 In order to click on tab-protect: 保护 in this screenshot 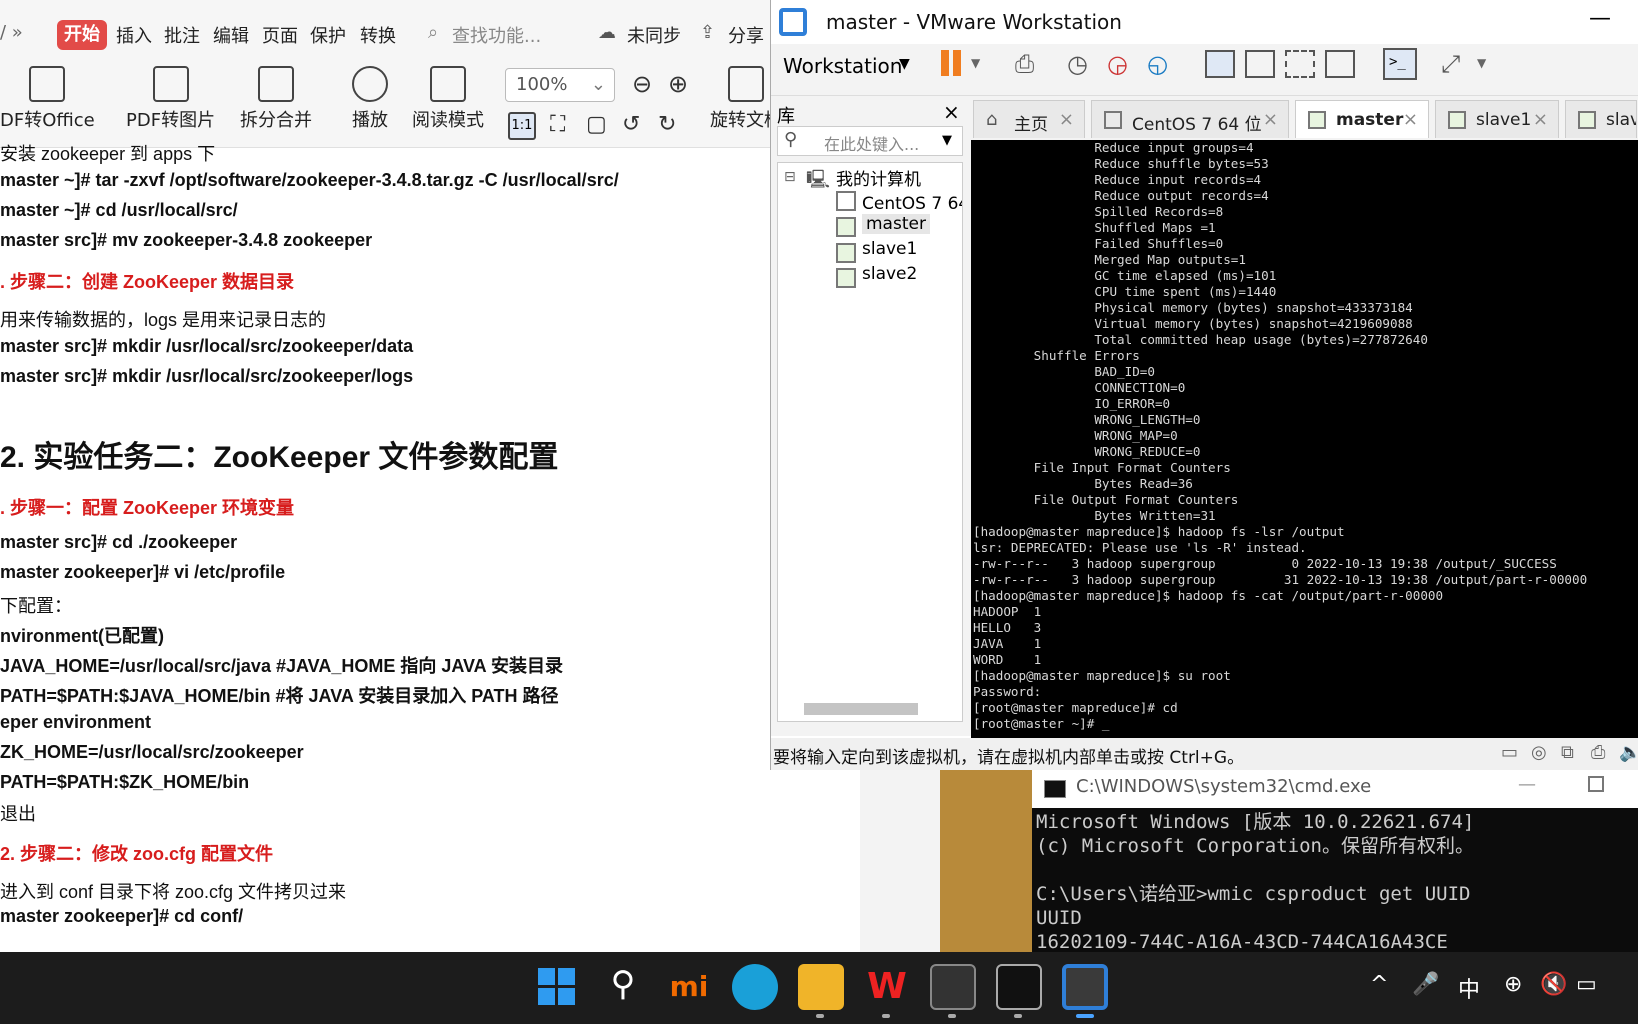, I will do `click(328, 35)`.